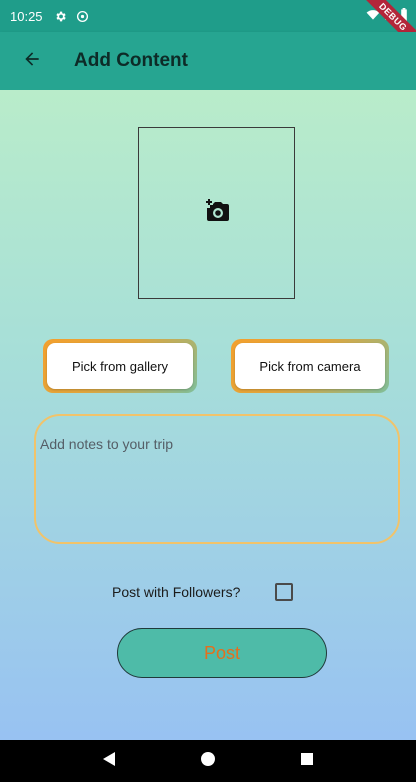 This screenshot has height=782, width=416. I want to click on pick-from-gallery-button: Pick from gallery, so click(120, 366).